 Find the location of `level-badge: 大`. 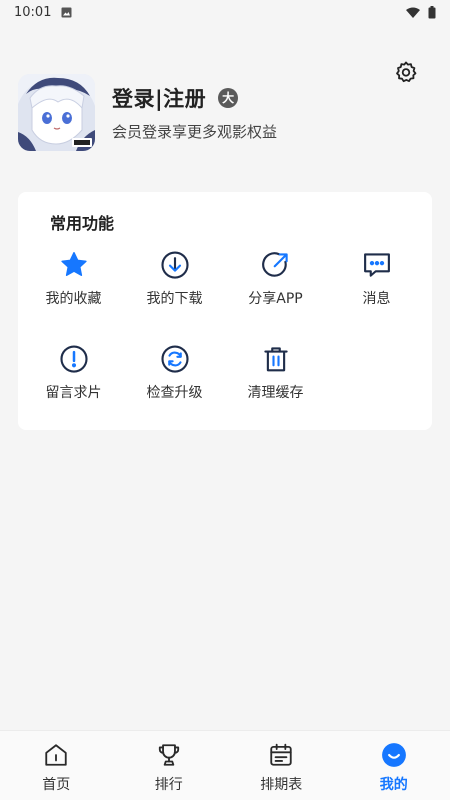

level-badge: 大 is located at coordinates (228, 97).